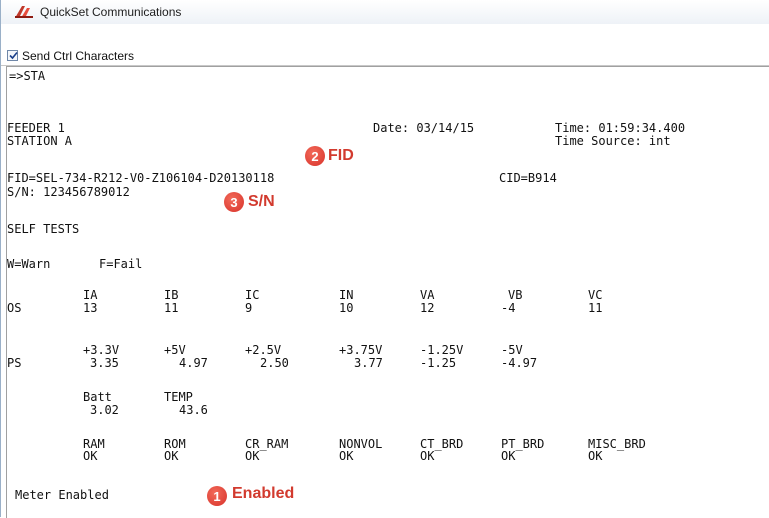 This screenshot has width=769, height=518. What do you see at coordinates (27, 76) in the screenshot?
I see `command-prompt: =>STA` at bounding box center [27, 76].